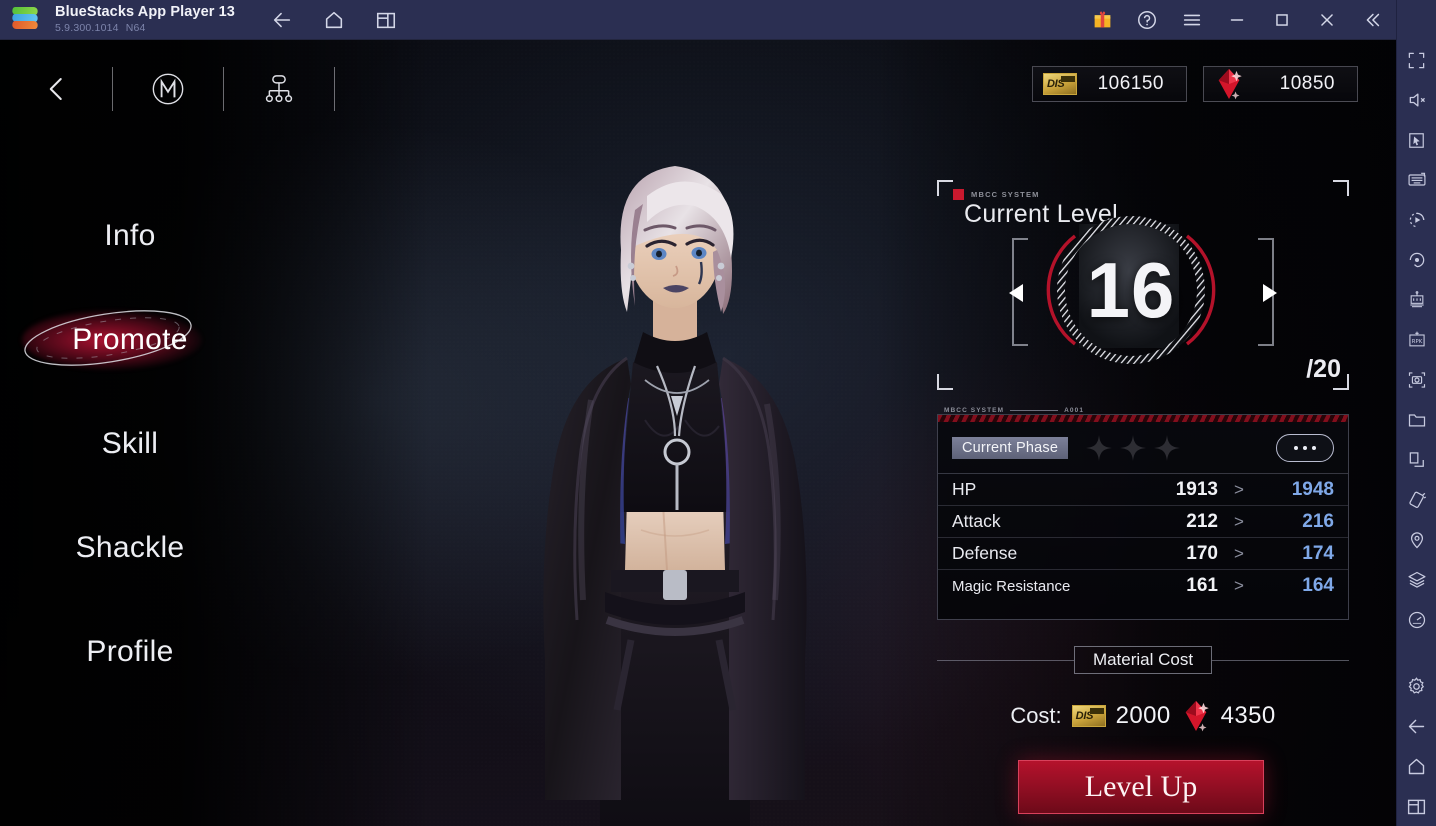 This screenshot has height=826, width=1436. I want to click on minimize-icon, so click(1237, 20).